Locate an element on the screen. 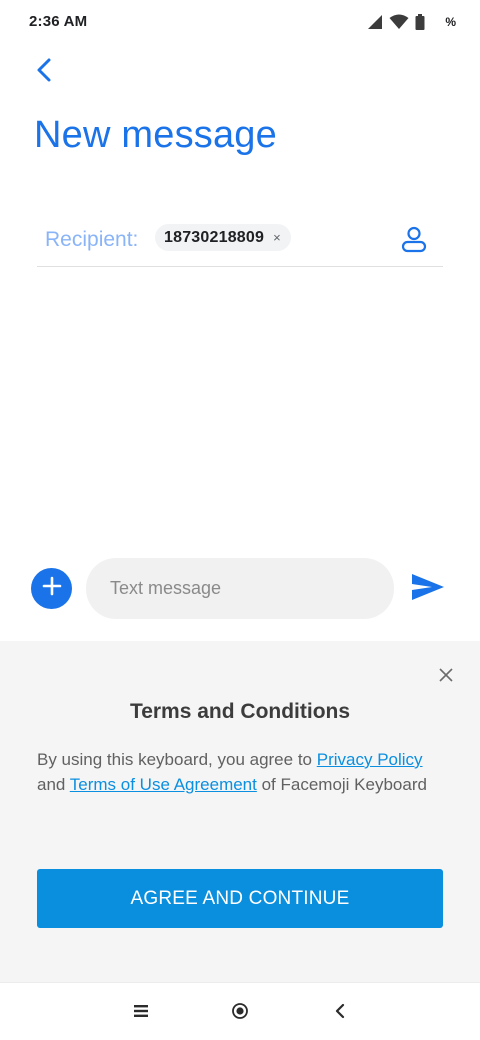 This screenshot has width=480, height=1040. navigation-bar is located at coordinates (240, 1011).